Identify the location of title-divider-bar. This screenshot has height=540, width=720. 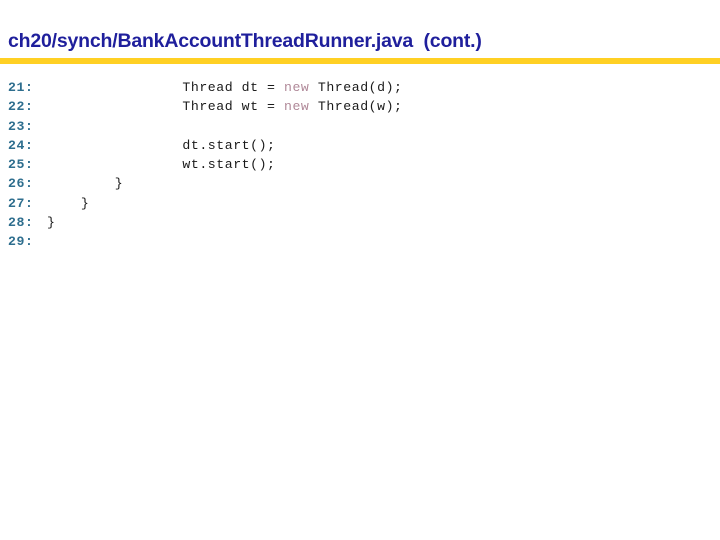
(360, 61).